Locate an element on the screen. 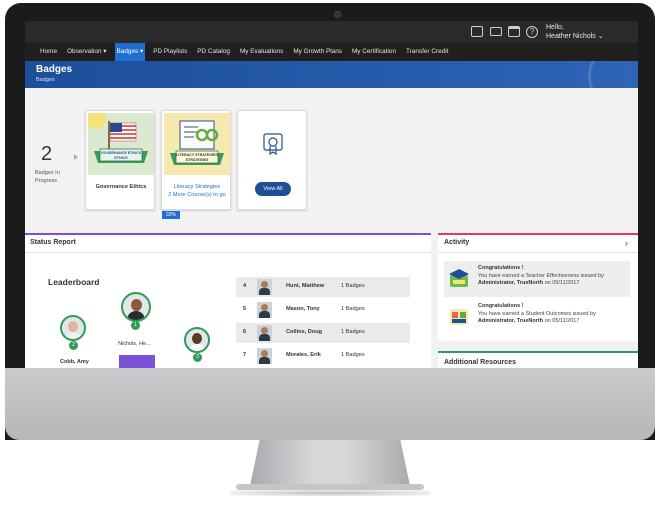 Image resolution: width=659 pixels, height=512 pixels. activity-title: Activity is located at coordinates (457, 242).